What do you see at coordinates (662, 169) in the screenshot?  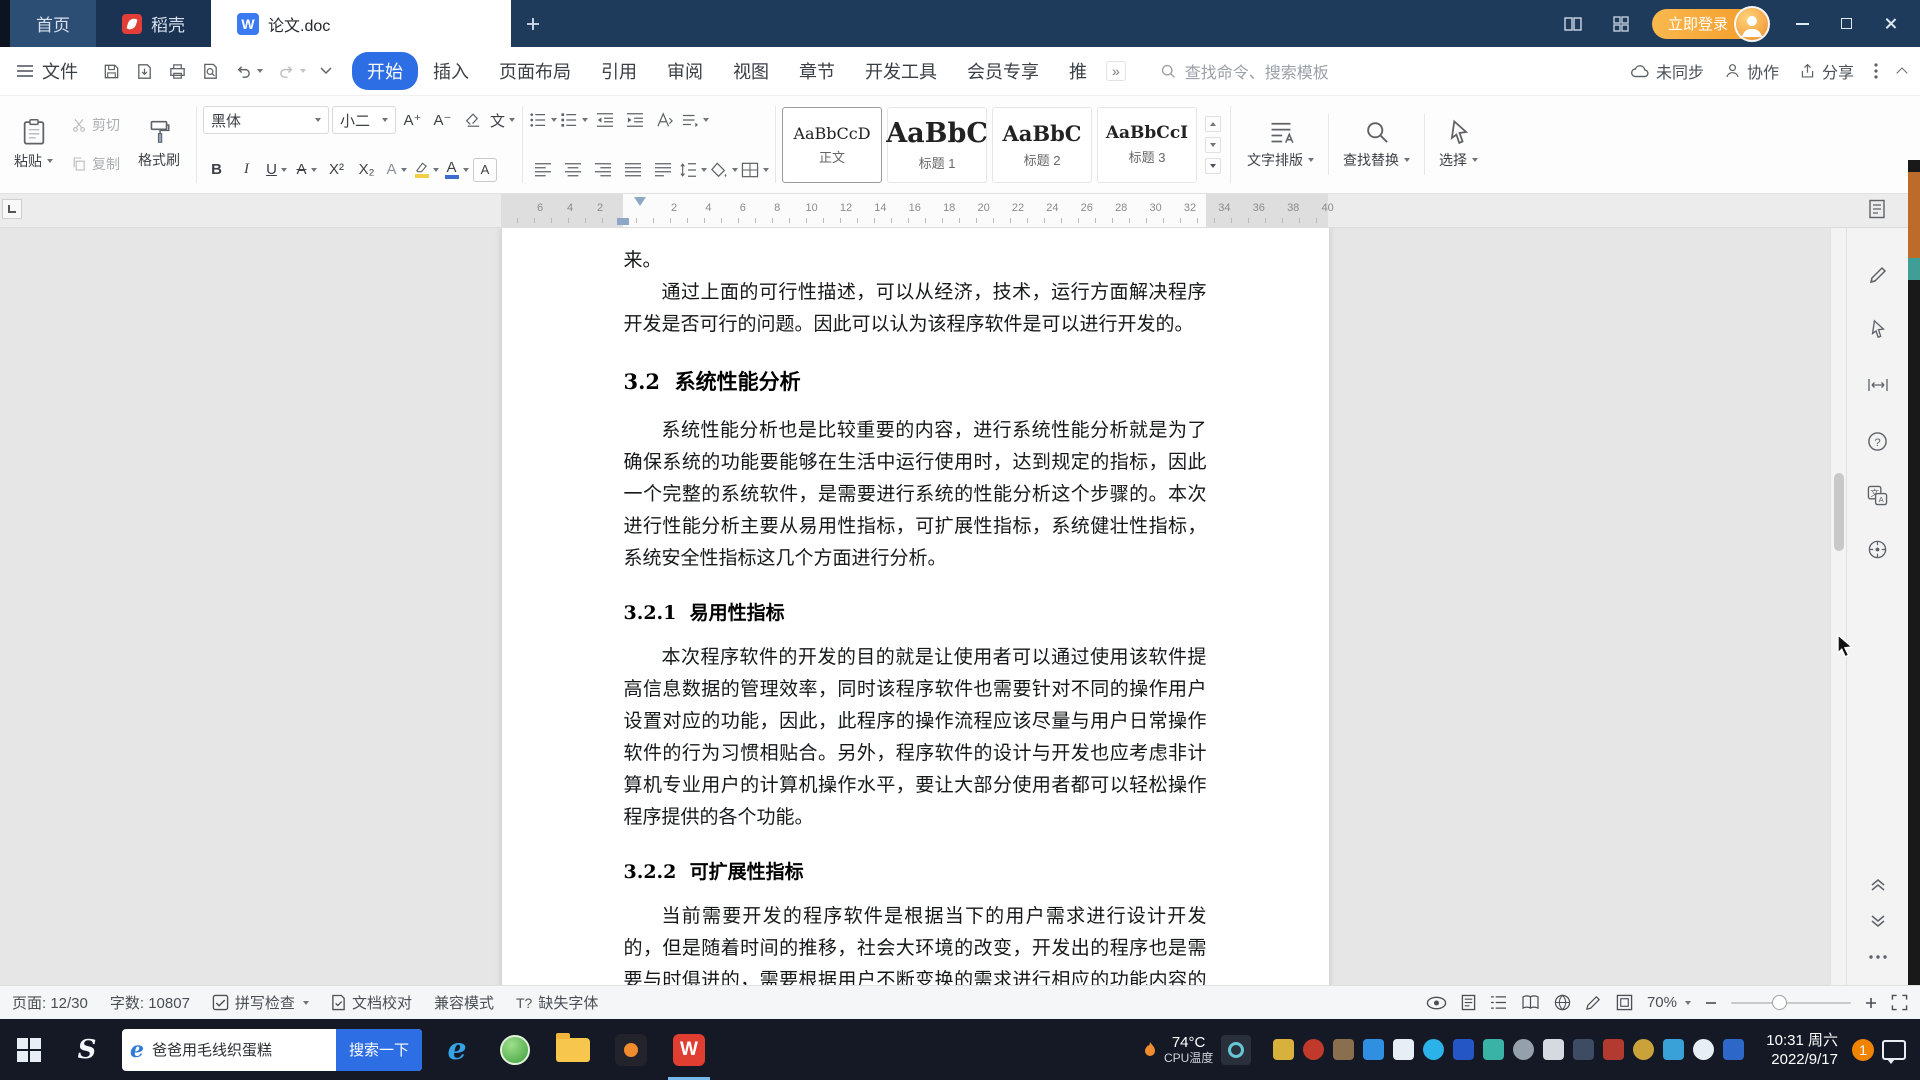 I see `distribute-button` at bounding box center [662, 169].